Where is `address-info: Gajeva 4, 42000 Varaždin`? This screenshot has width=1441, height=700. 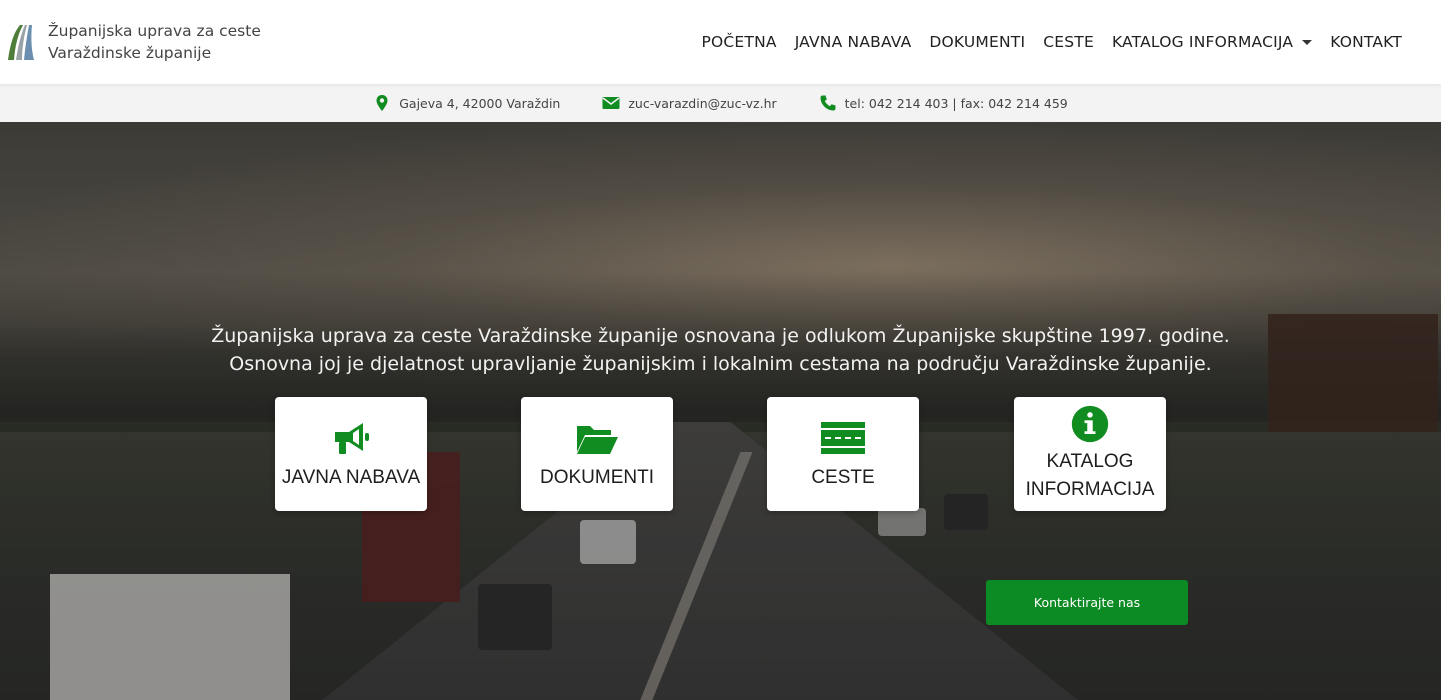
address-info: Gajeva 4, 42000 Varaždin is located at coordinates (466, 103).